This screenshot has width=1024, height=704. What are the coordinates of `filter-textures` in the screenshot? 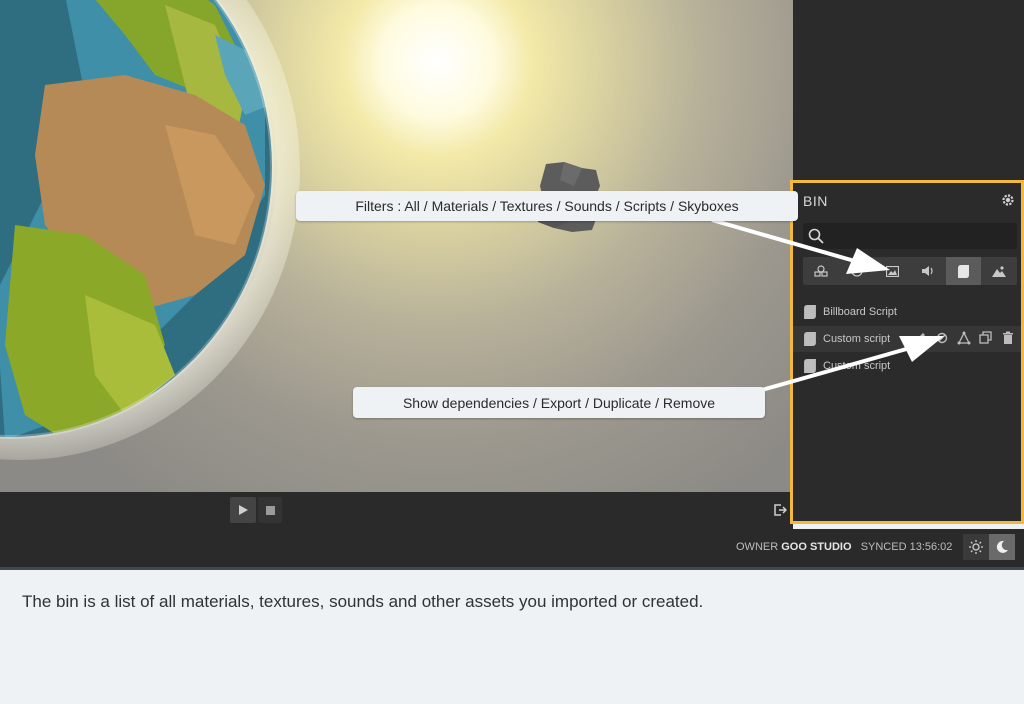 It's located at (892, 271).